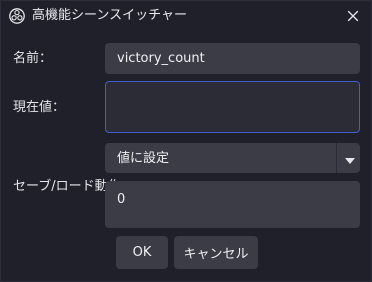  What do you see at coordinates (232, 107) in the screenshot?
I see `current-value-field` at bounding box center [232, 107].